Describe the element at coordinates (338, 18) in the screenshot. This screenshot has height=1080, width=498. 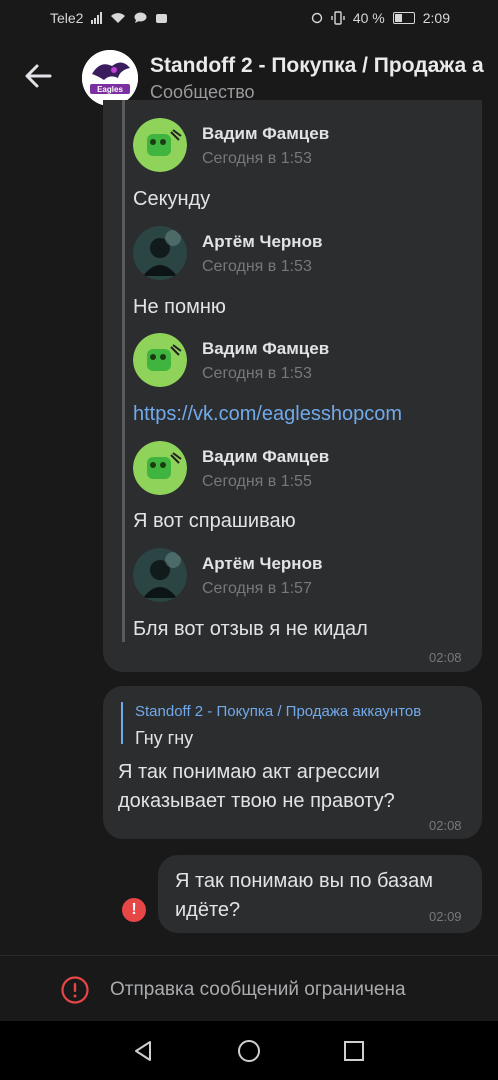
I see `vibrate-icon` at that location.